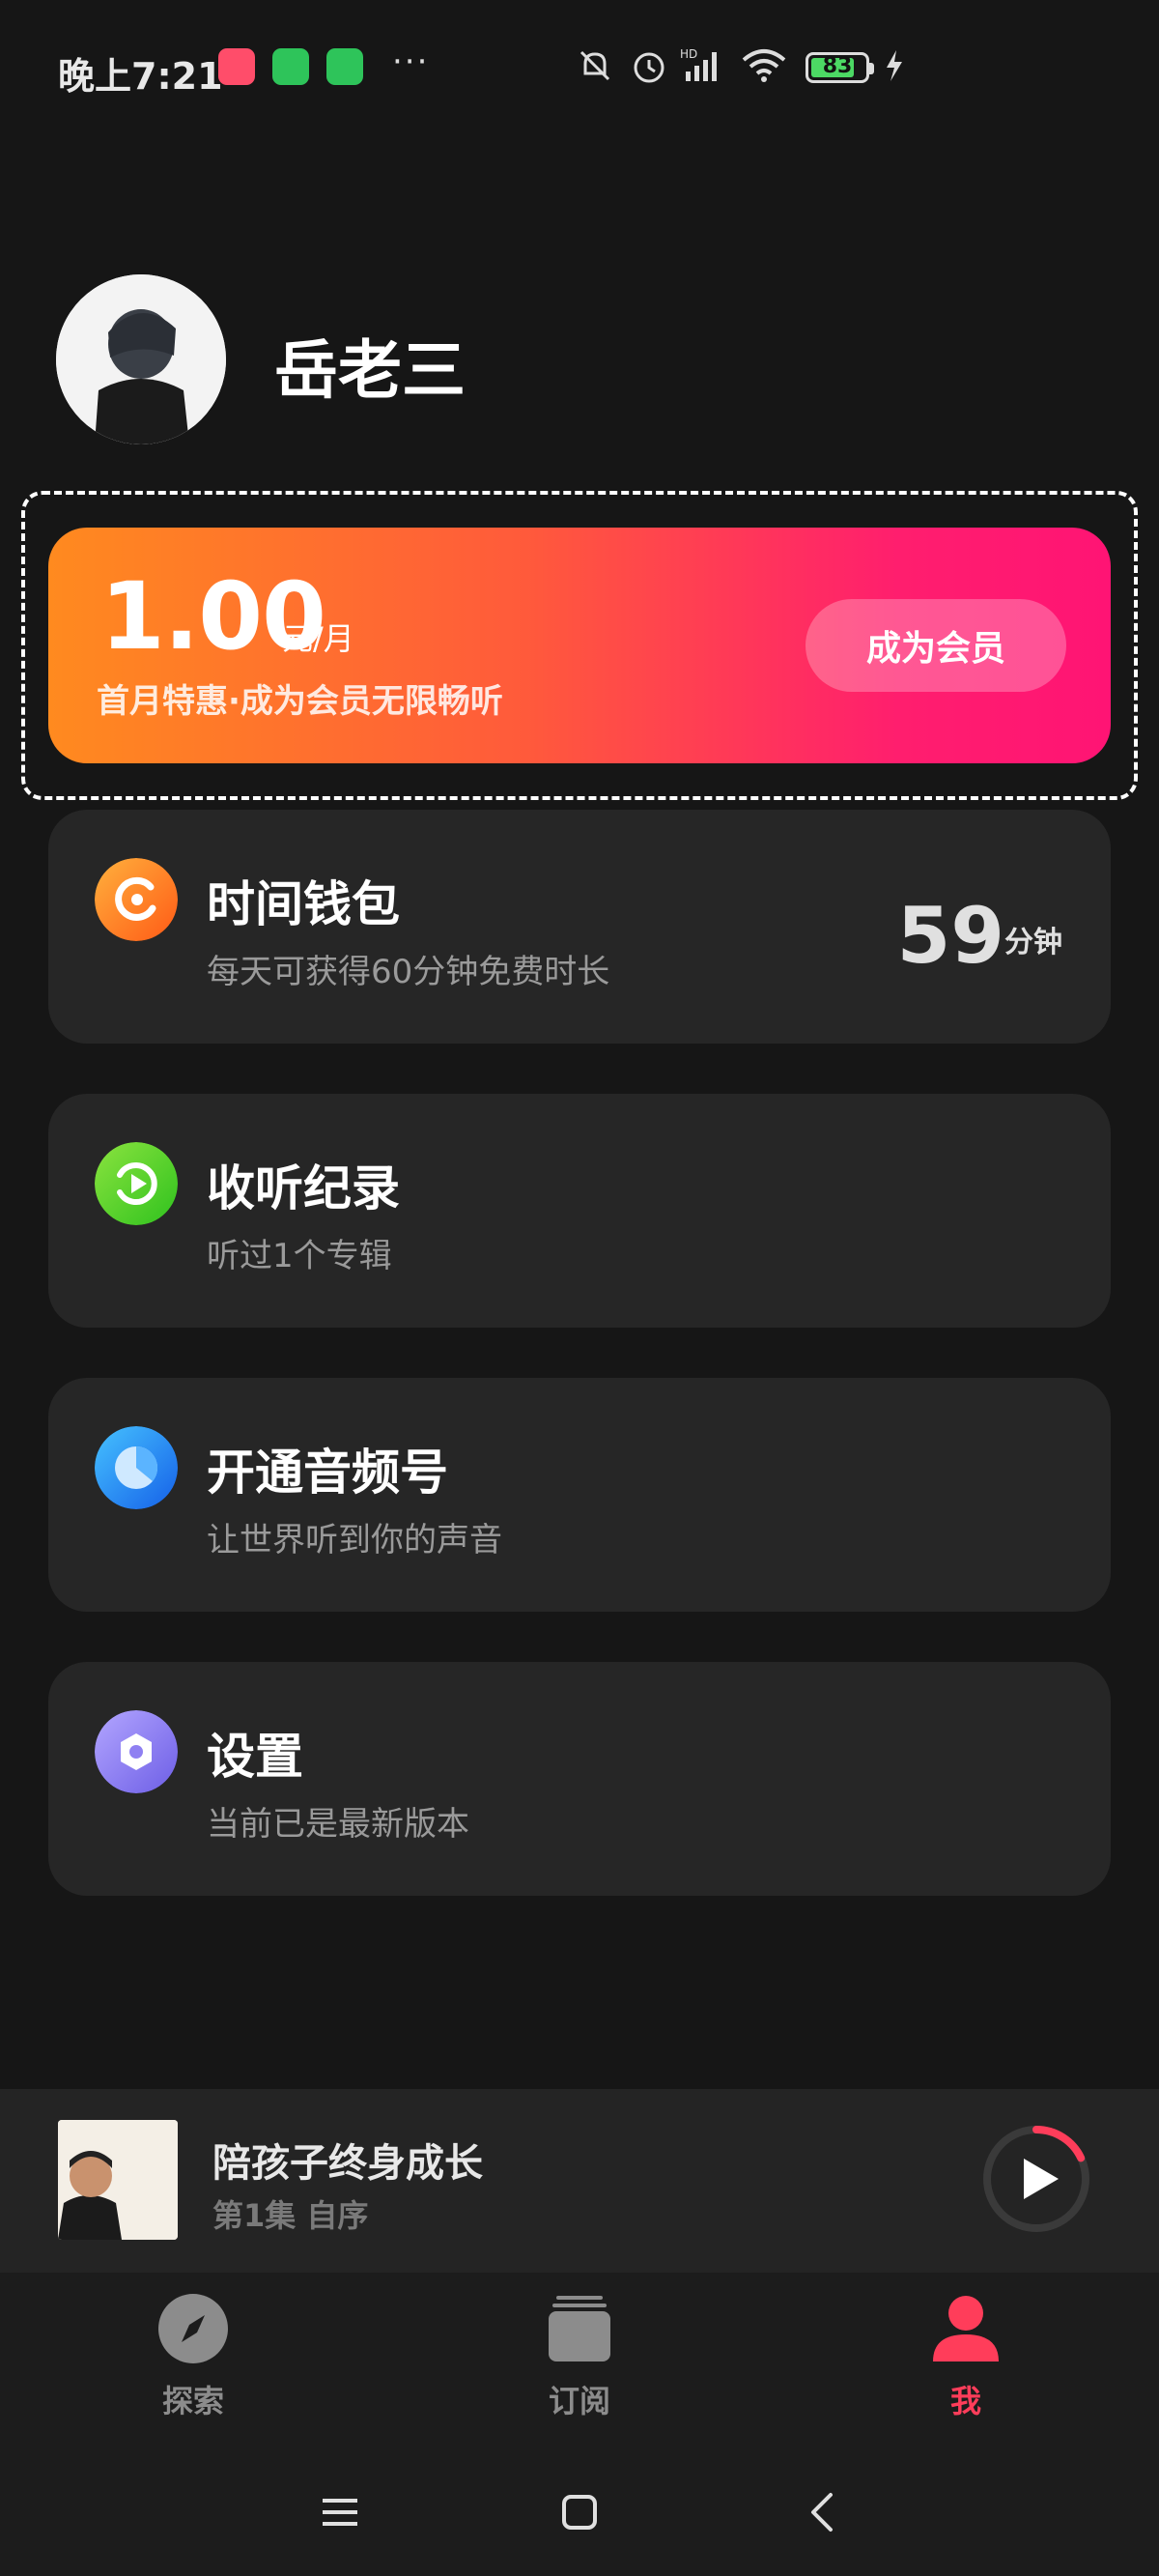 The image size is (1159, 2576). I want to click on history-icon, so click(136, 1184).